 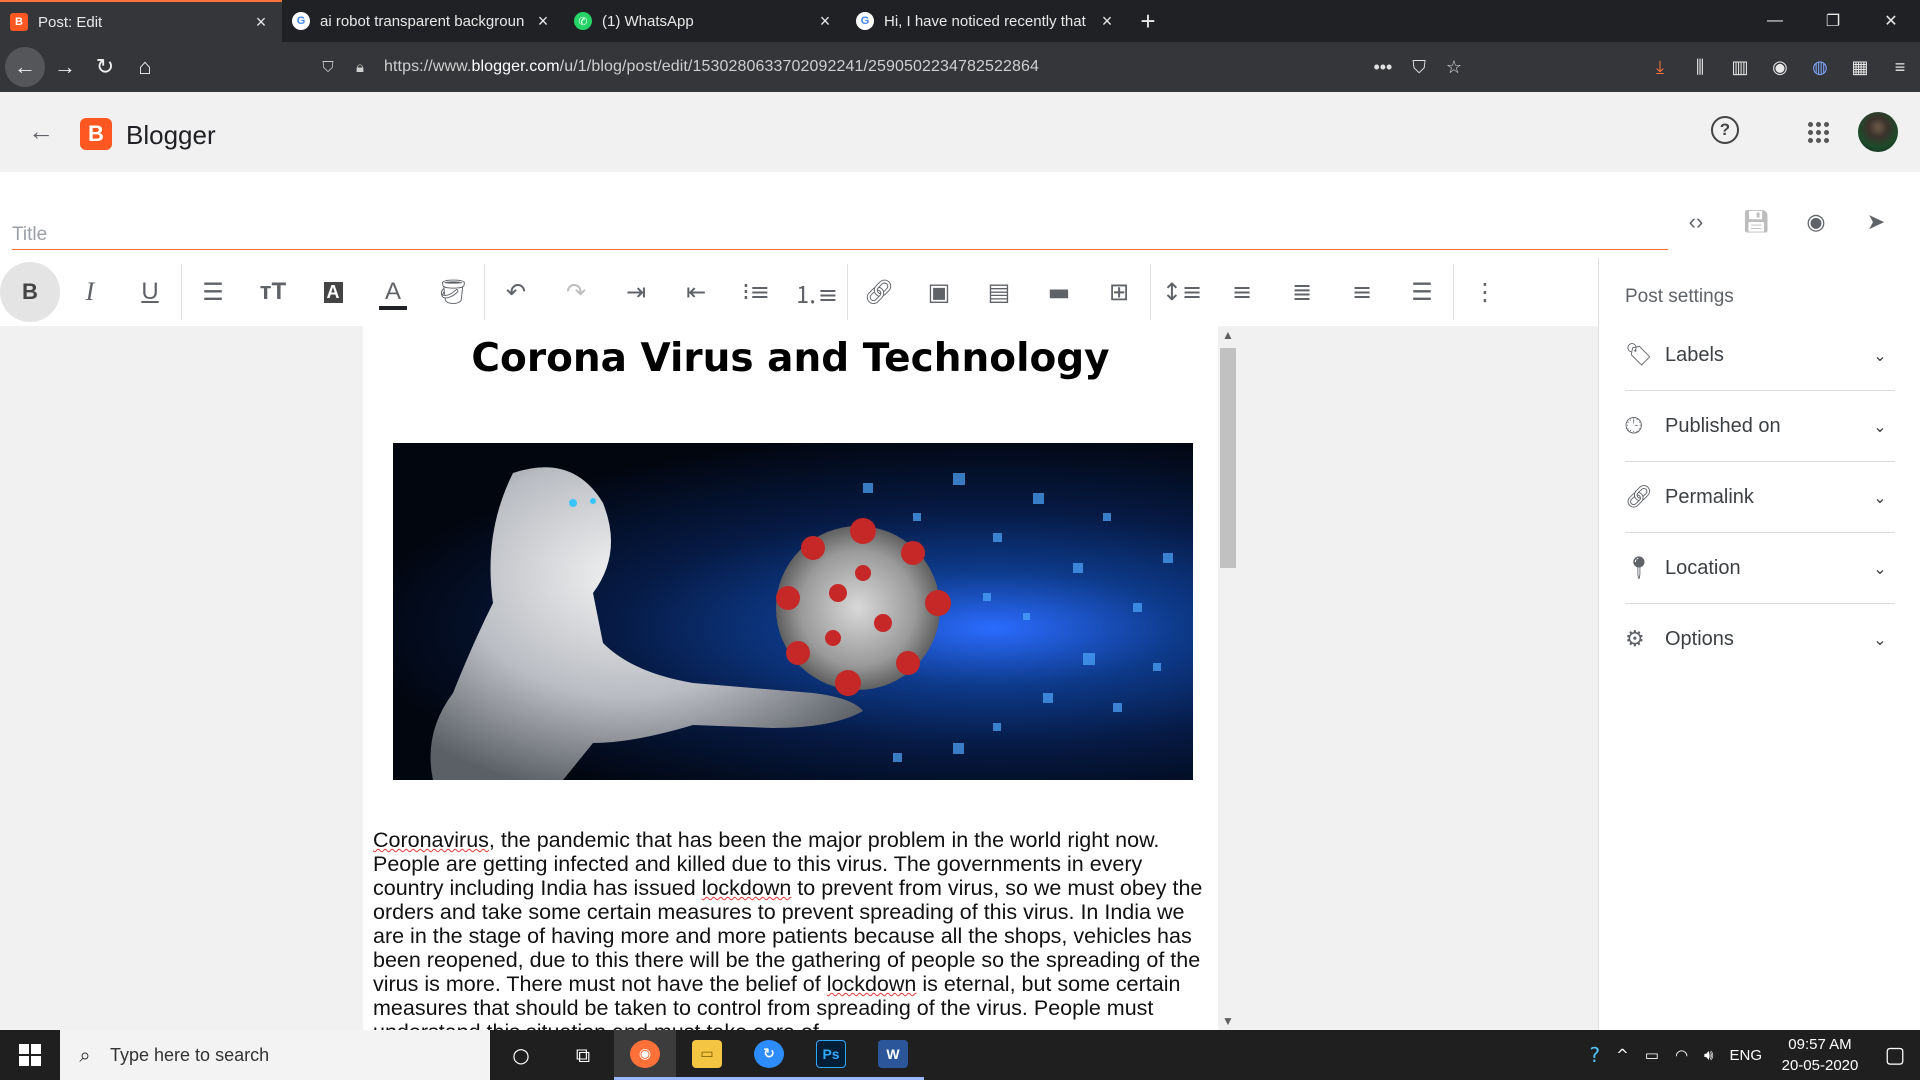 I want to click on start-button, so click(x=30, y=1055).